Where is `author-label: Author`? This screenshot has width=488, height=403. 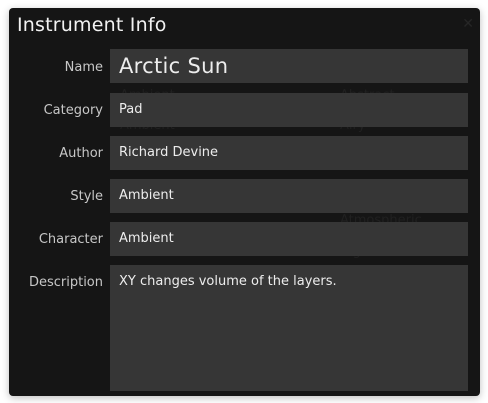
author-label: Author is located at coordinates (81, 153).